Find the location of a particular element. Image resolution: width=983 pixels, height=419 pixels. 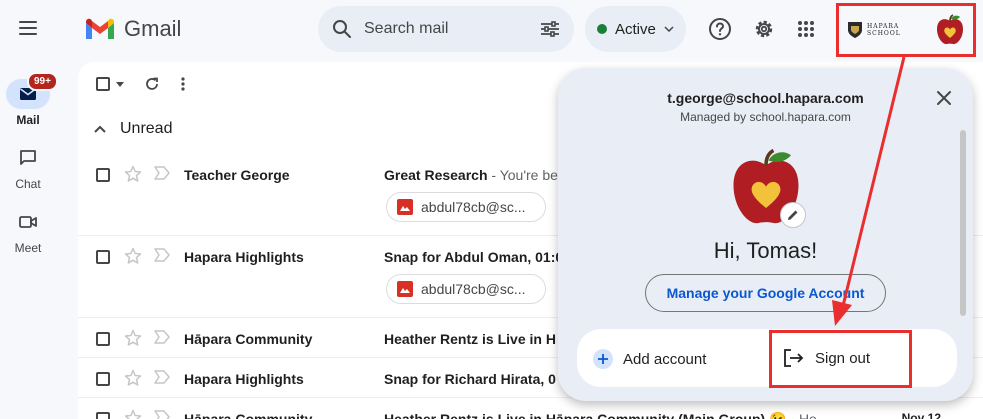

email-subject: Heather Rentz is Live in H is located at coordinates (470, 339).